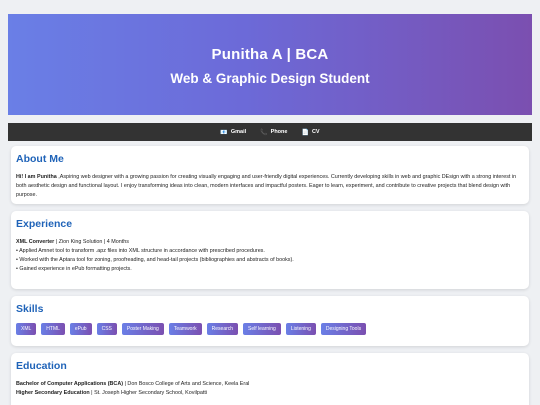  Describe the element at coordinates (142, 329) in the screenshot. I see `skill-tag: Poster Making` at that location.